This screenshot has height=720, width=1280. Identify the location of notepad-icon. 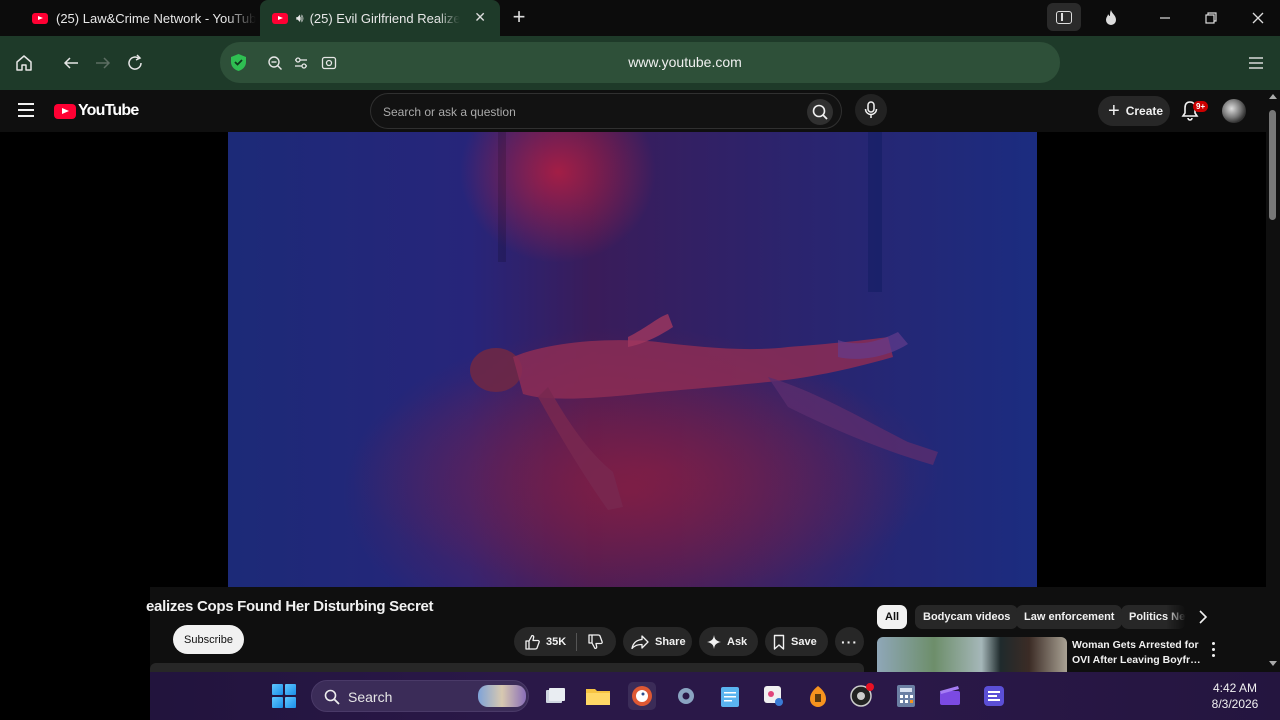
(730, 696).